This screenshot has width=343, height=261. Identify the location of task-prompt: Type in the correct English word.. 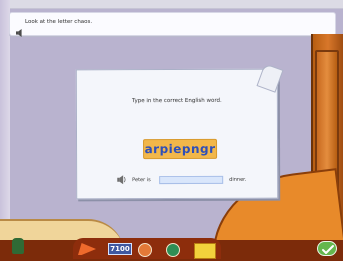
(176, 101).